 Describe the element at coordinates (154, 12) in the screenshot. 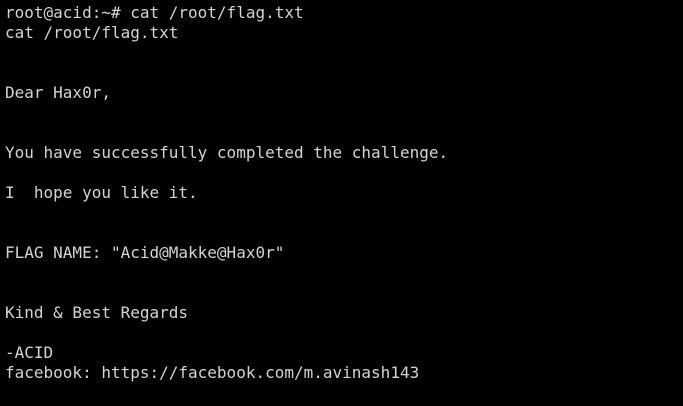

I see `command-prompt-line: root@acid:~# cat /root/flag.txt` at that location.